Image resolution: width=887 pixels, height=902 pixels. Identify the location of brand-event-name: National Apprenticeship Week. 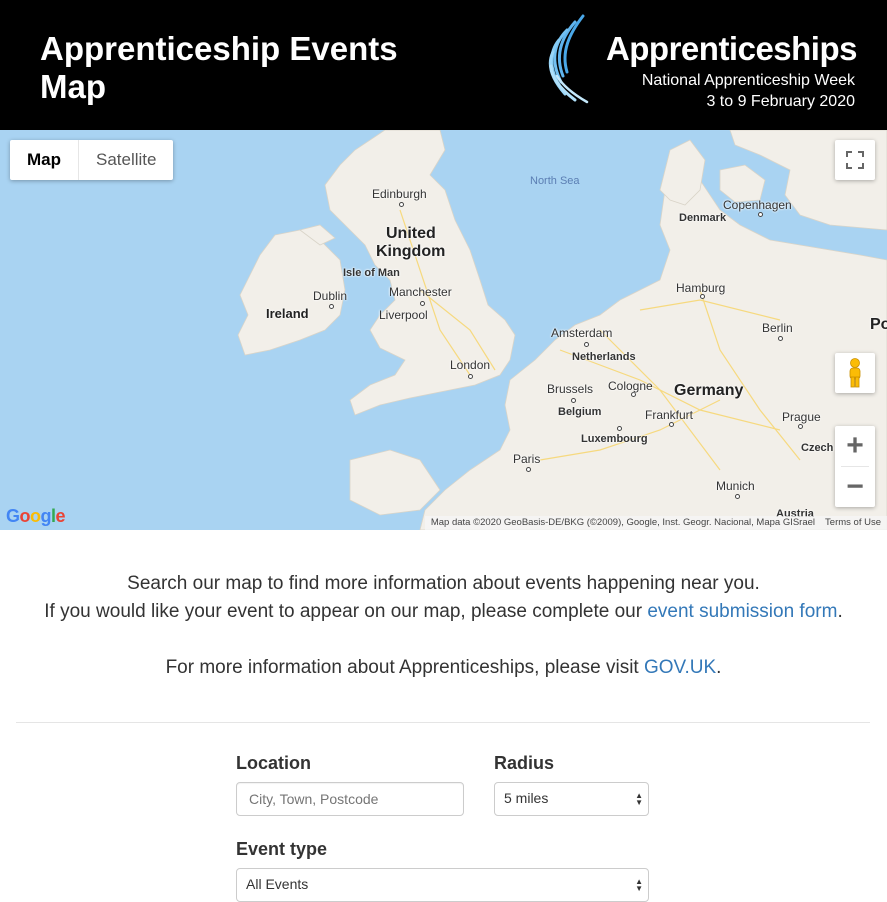
(748, 80).